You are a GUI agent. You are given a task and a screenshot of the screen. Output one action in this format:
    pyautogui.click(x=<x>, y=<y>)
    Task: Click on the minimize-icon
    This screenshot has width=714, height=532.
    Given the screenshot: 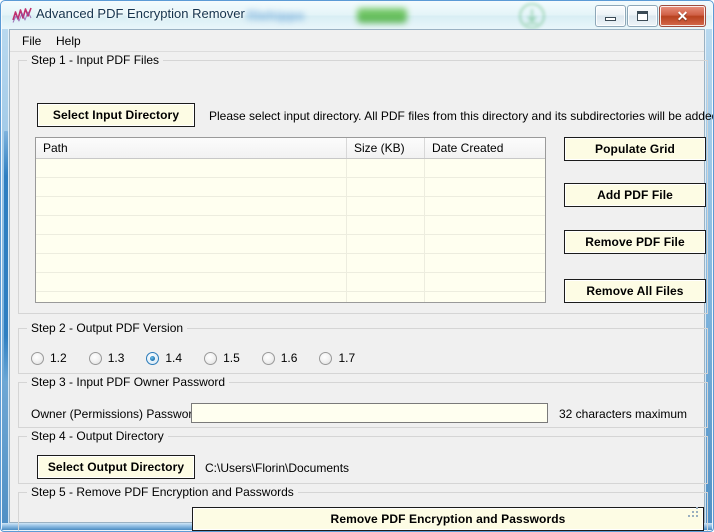 What is the action you would take?
    pyautogui.click(x=610, y=19)
    